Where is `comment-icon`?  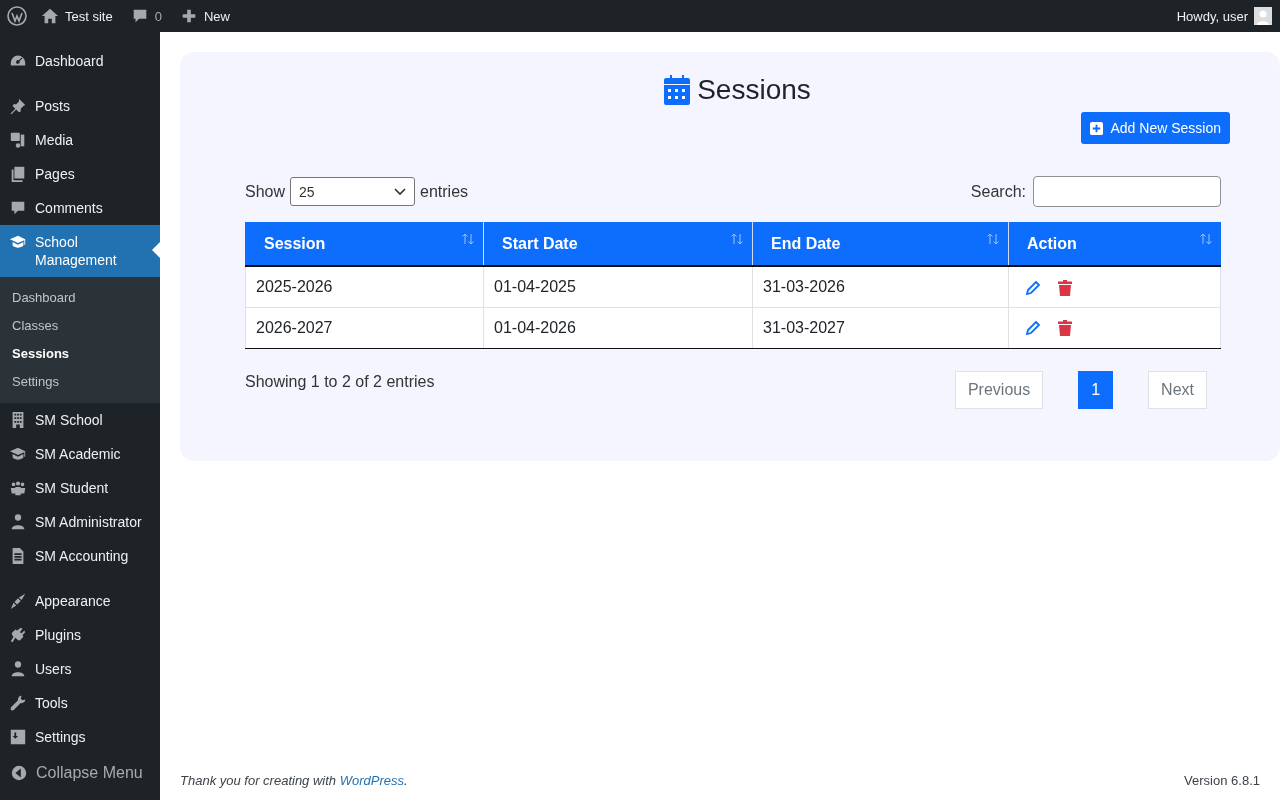 comment-icon is located at coordinates (18, 208).